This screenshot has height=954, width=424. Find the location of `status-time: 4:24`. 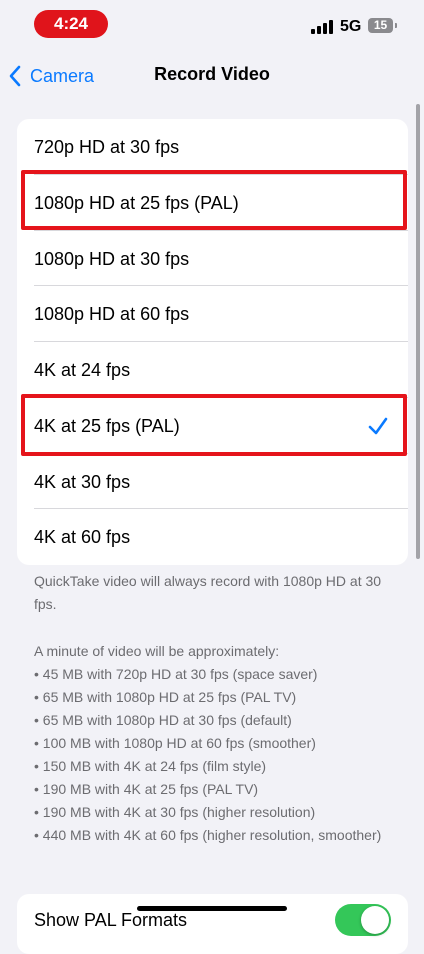

status-time: 4:24 is located at coordinates (71, 24).